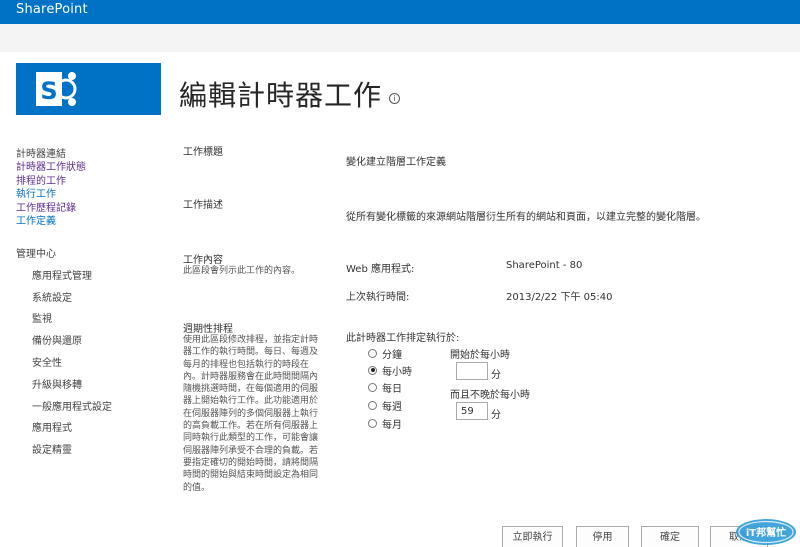 The height and width of the screenshot is (547, 800). What do you see at coordinates (380, 269) in the screenshot?
I see `web-application-label: Web 應用程式:` at bounding box center [380, 269].